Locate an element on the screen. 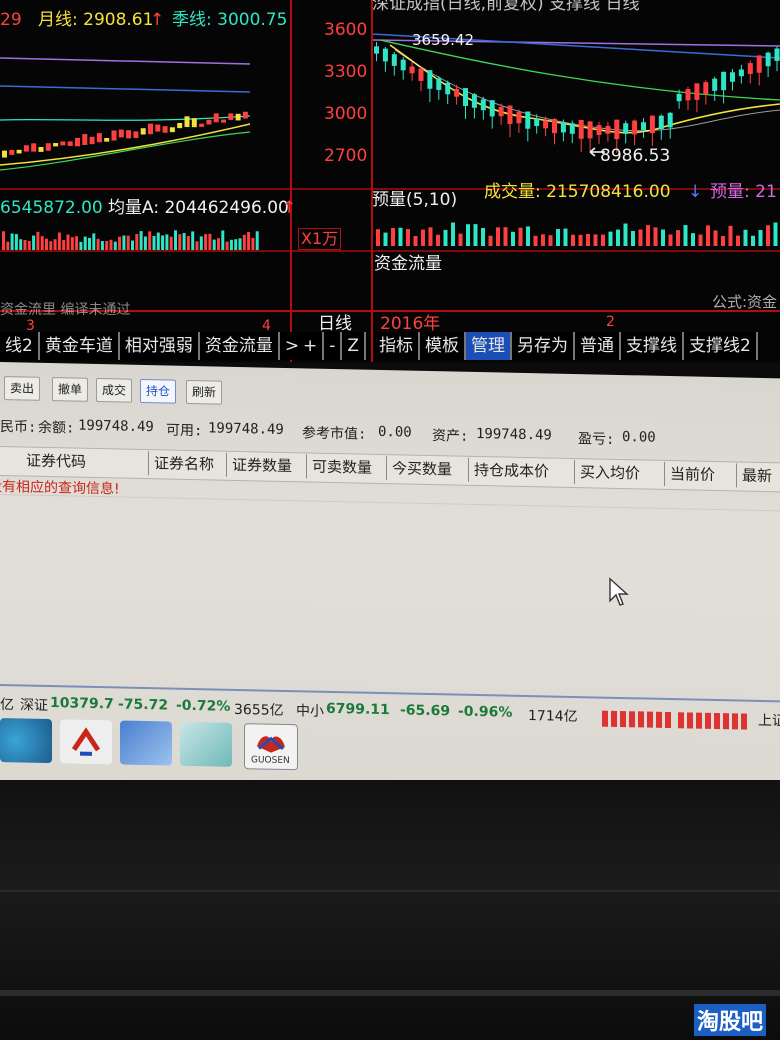 The height and width of the screenshot is (1040, 780). index-label: 深证 is located at coordinates (34, 706).